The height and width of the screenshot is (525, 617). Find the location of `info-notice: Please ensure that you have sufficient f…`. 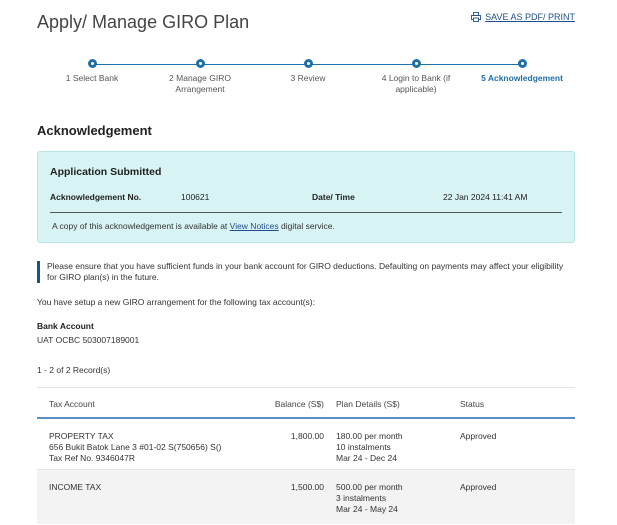

info-notice: Please ensure that you have sufficient f… is located at coordinates (302, 272).